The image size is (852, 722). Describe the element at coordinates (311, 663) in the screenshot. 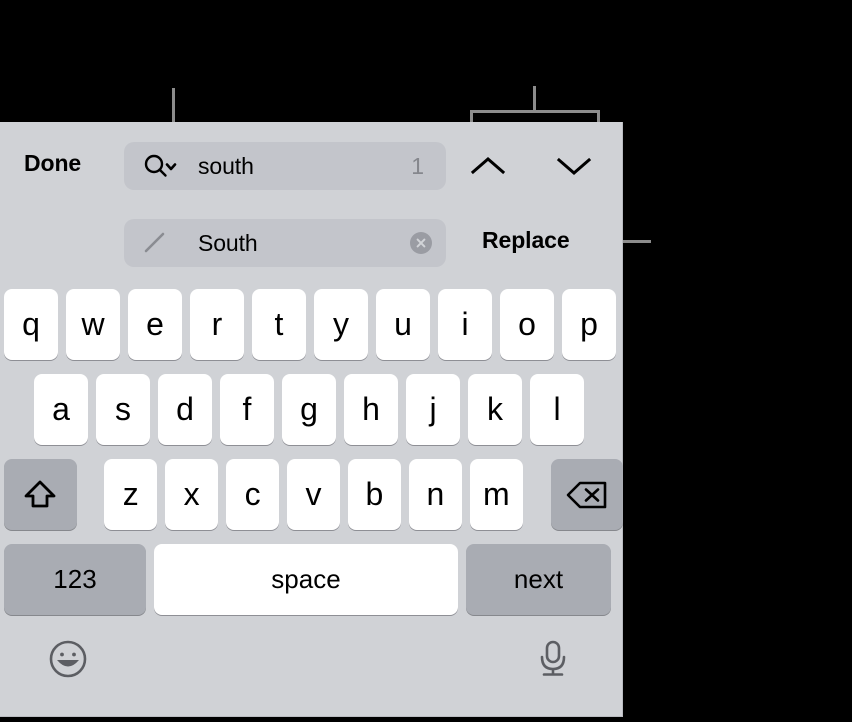

I see `keyboard-utility-row` at that location.